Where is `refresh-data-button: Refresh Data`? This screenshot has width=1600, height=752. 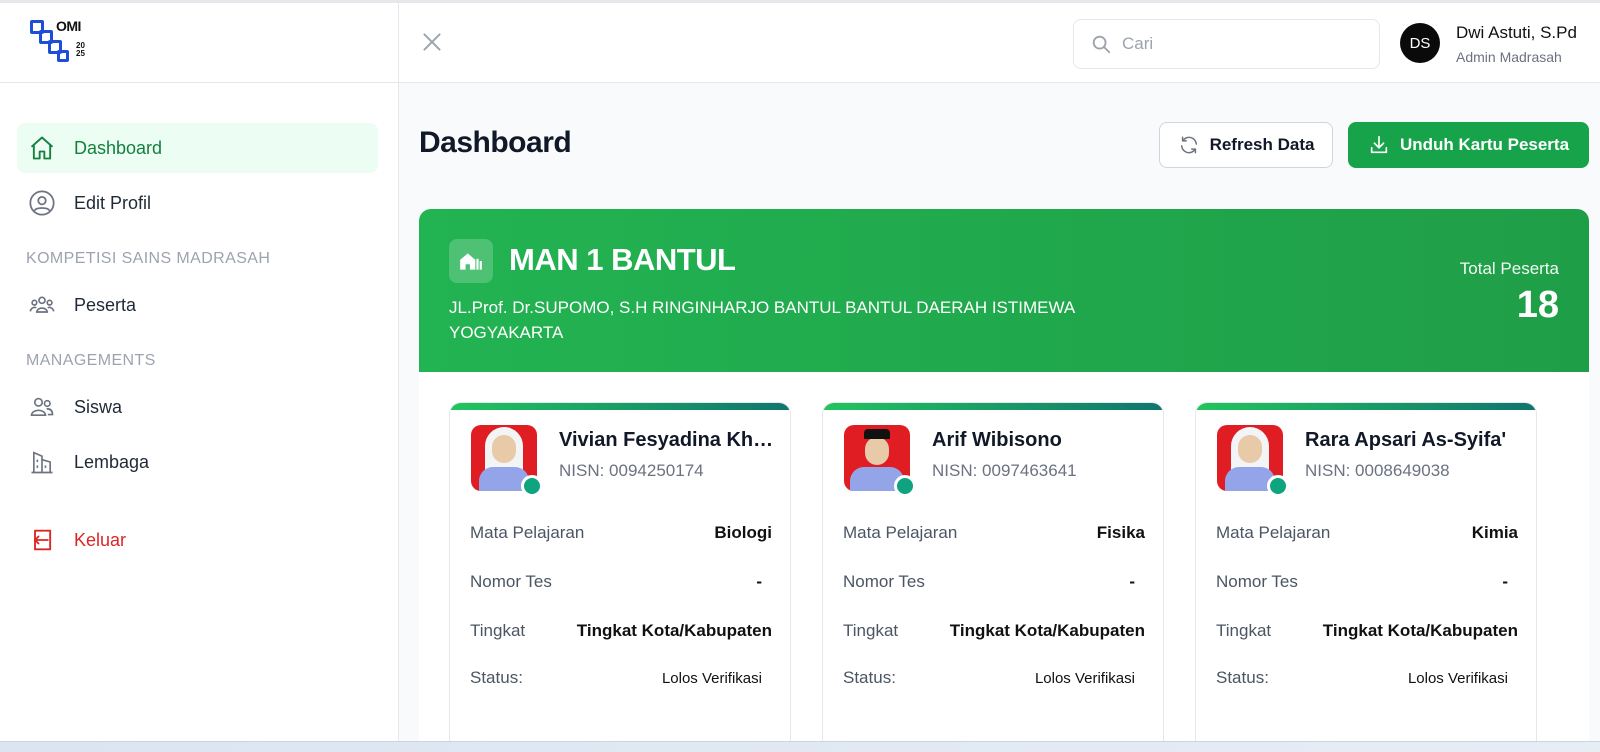 refresh-data-button: Refresh Data is located at coordinates (1246, 145).